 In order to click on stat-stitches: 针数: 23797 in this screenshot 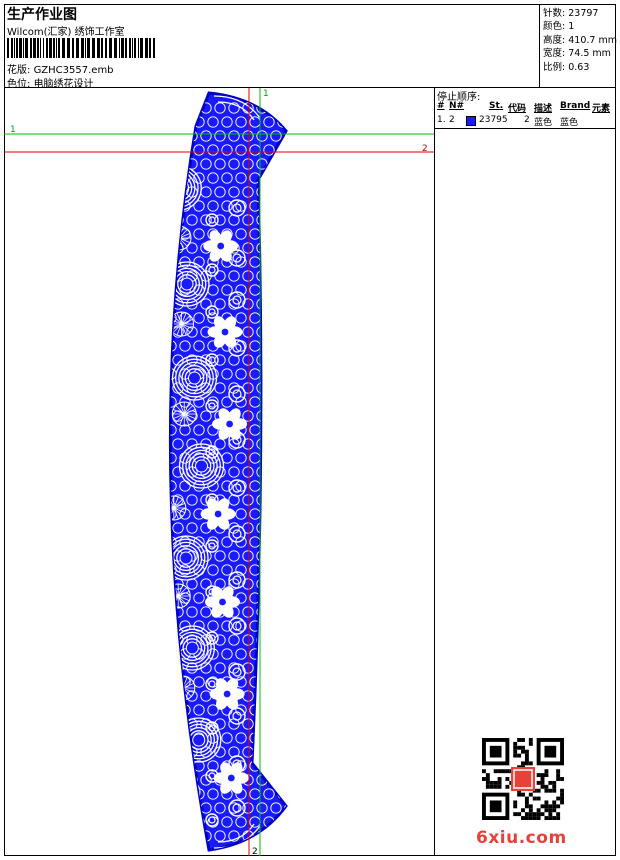, I will do `click(571, 13)`.